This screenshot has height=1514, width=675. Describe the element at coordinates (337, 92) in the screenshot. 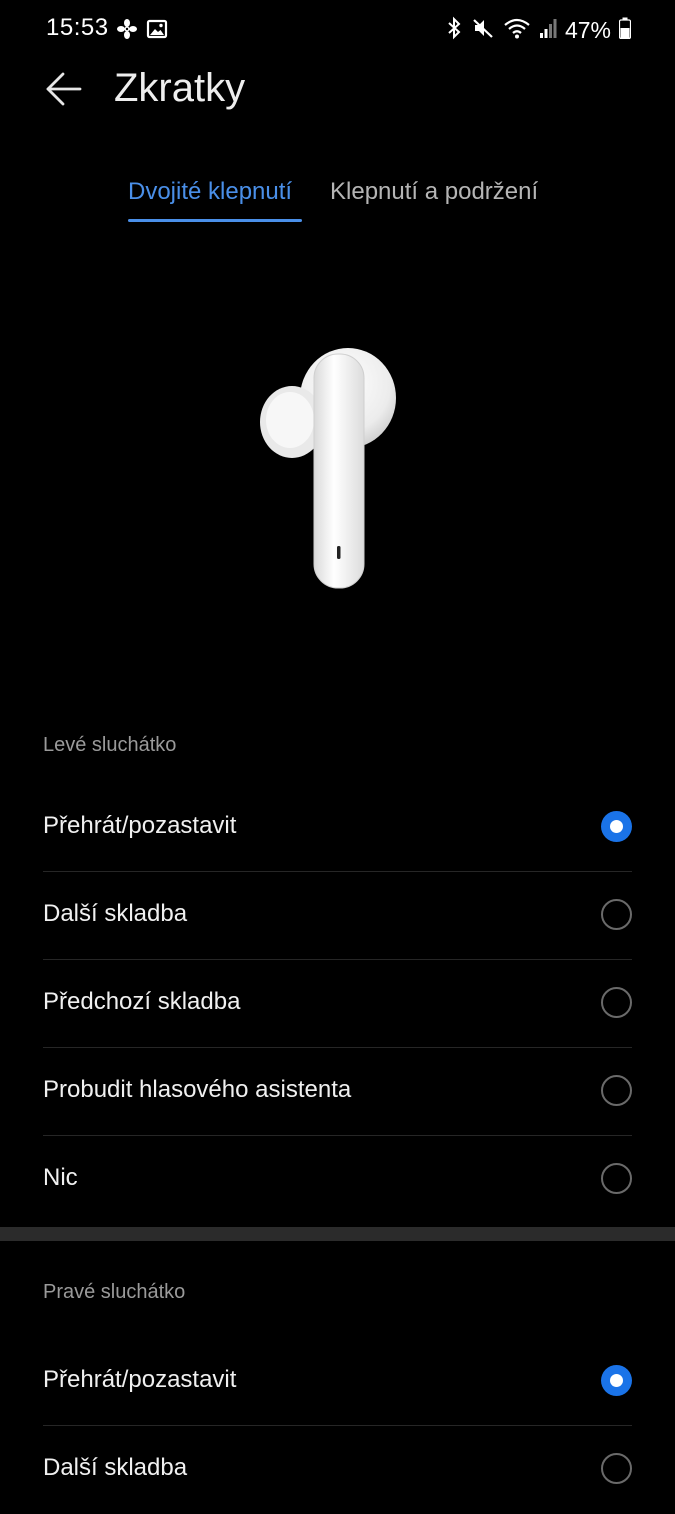

I see `app-bar: Zkratky` at that location.